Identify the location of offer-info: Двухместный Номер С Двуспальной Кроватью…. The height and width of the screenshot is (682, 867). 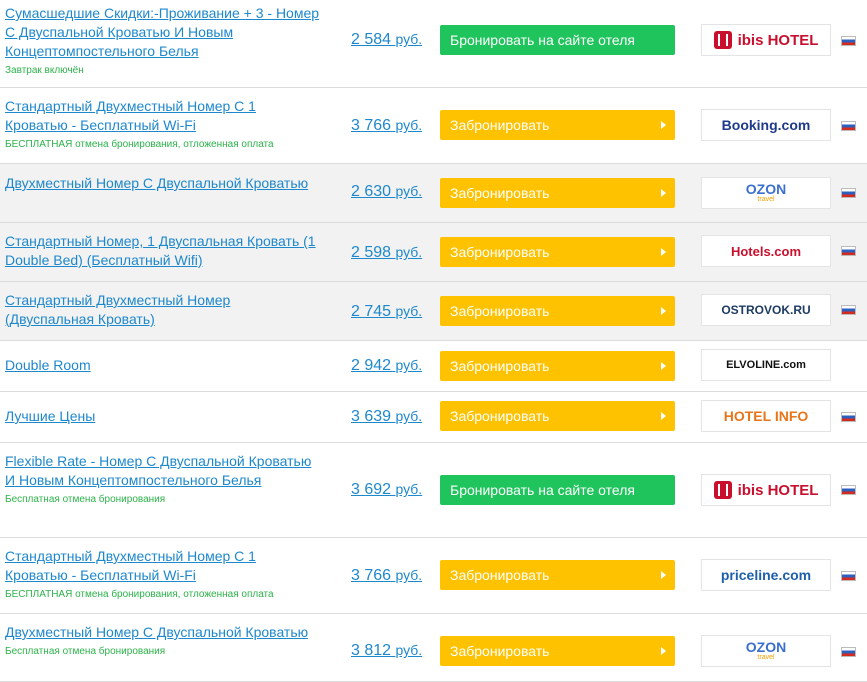
(162, 640).